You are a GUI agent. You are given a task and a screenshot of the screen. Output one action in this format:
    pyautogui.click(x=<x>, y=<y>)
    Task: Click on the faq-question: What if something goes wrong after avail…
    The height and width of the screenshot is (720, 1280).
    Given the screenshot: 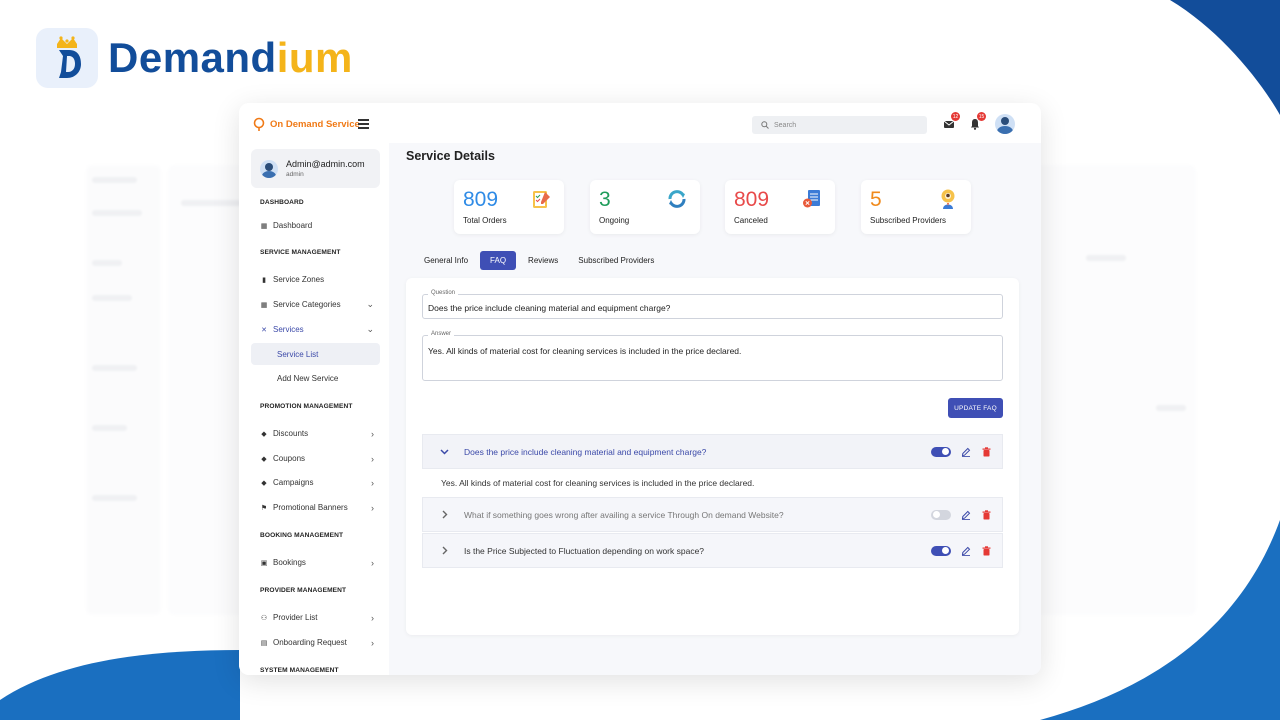 What is the action you would take?
    pyautogui.click(x=624, y=514)
    